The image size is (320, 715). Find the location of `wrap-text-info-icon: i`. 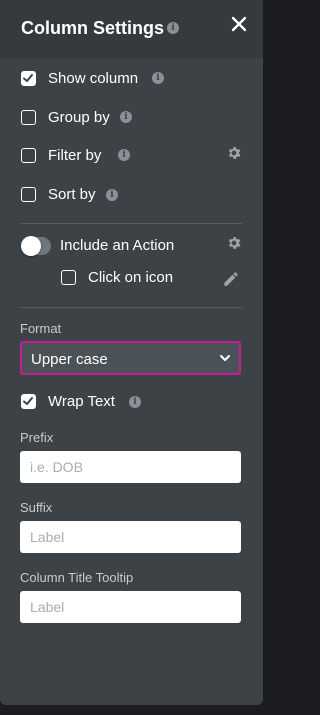

wrap-text-info-icon: i is located at coordinates (135, 402).